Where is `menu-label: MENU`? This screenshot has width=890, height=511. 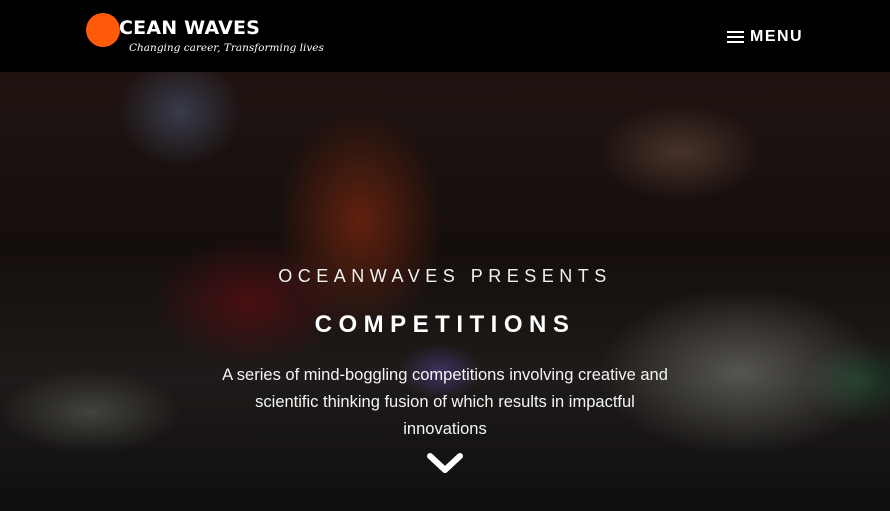
menu-label: MENU is located at coordinates (777, 36).